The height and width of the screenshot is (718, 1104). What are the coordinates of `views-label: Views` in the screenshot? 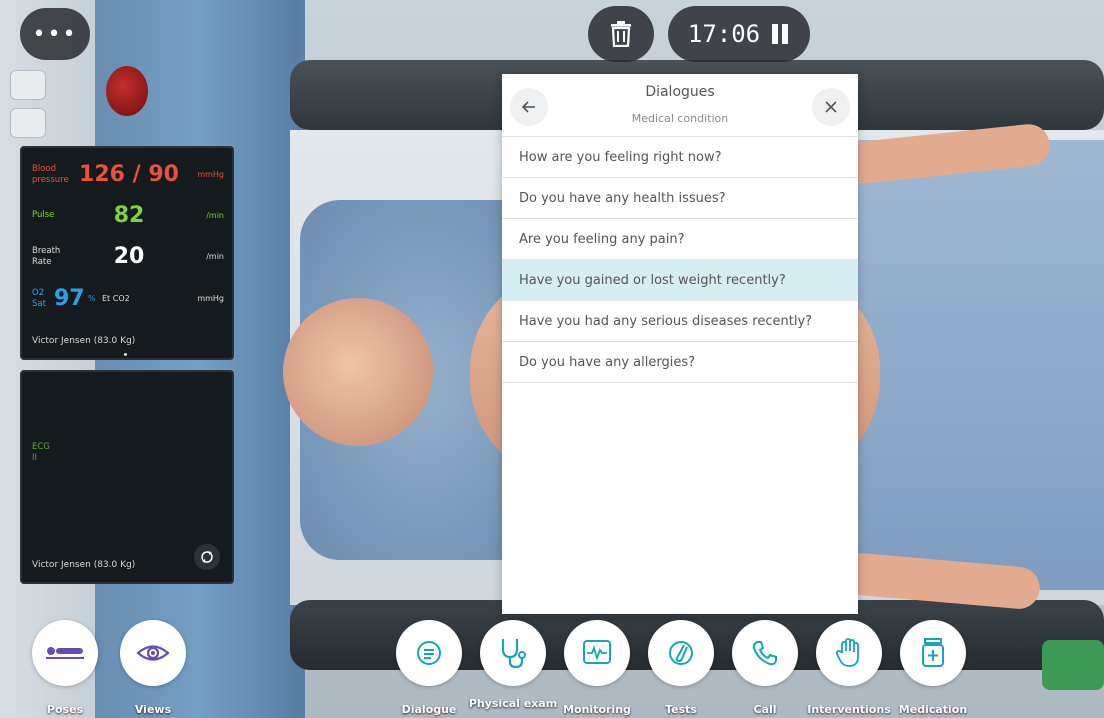 It's located at (153, 709).